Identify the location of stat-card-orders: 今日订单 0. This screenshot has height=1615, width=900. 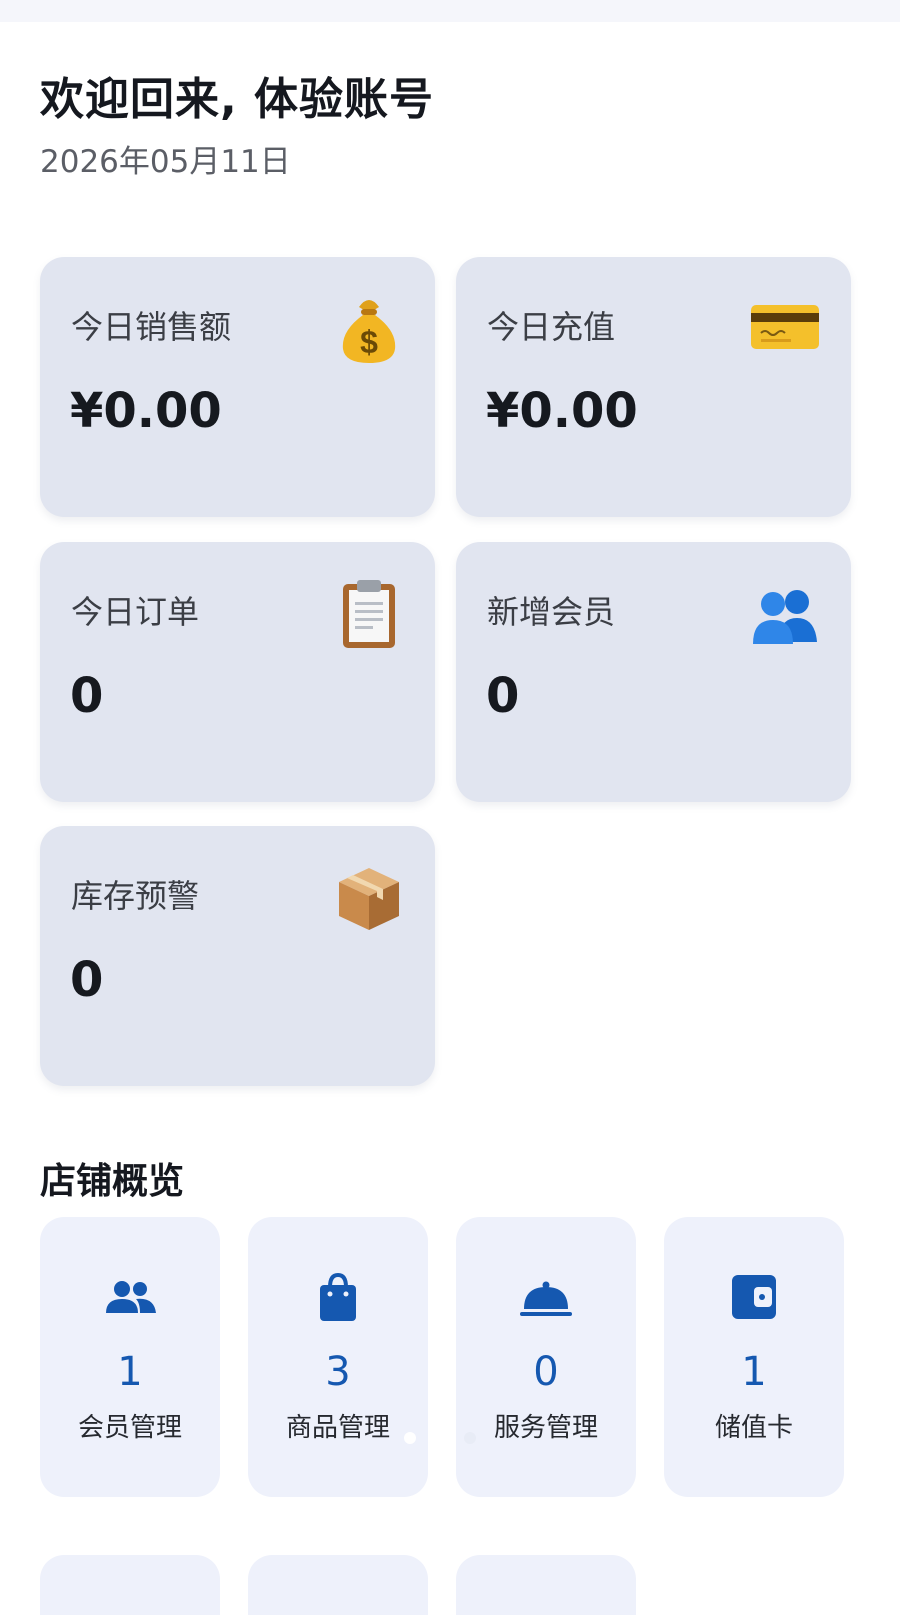
(237, 672).